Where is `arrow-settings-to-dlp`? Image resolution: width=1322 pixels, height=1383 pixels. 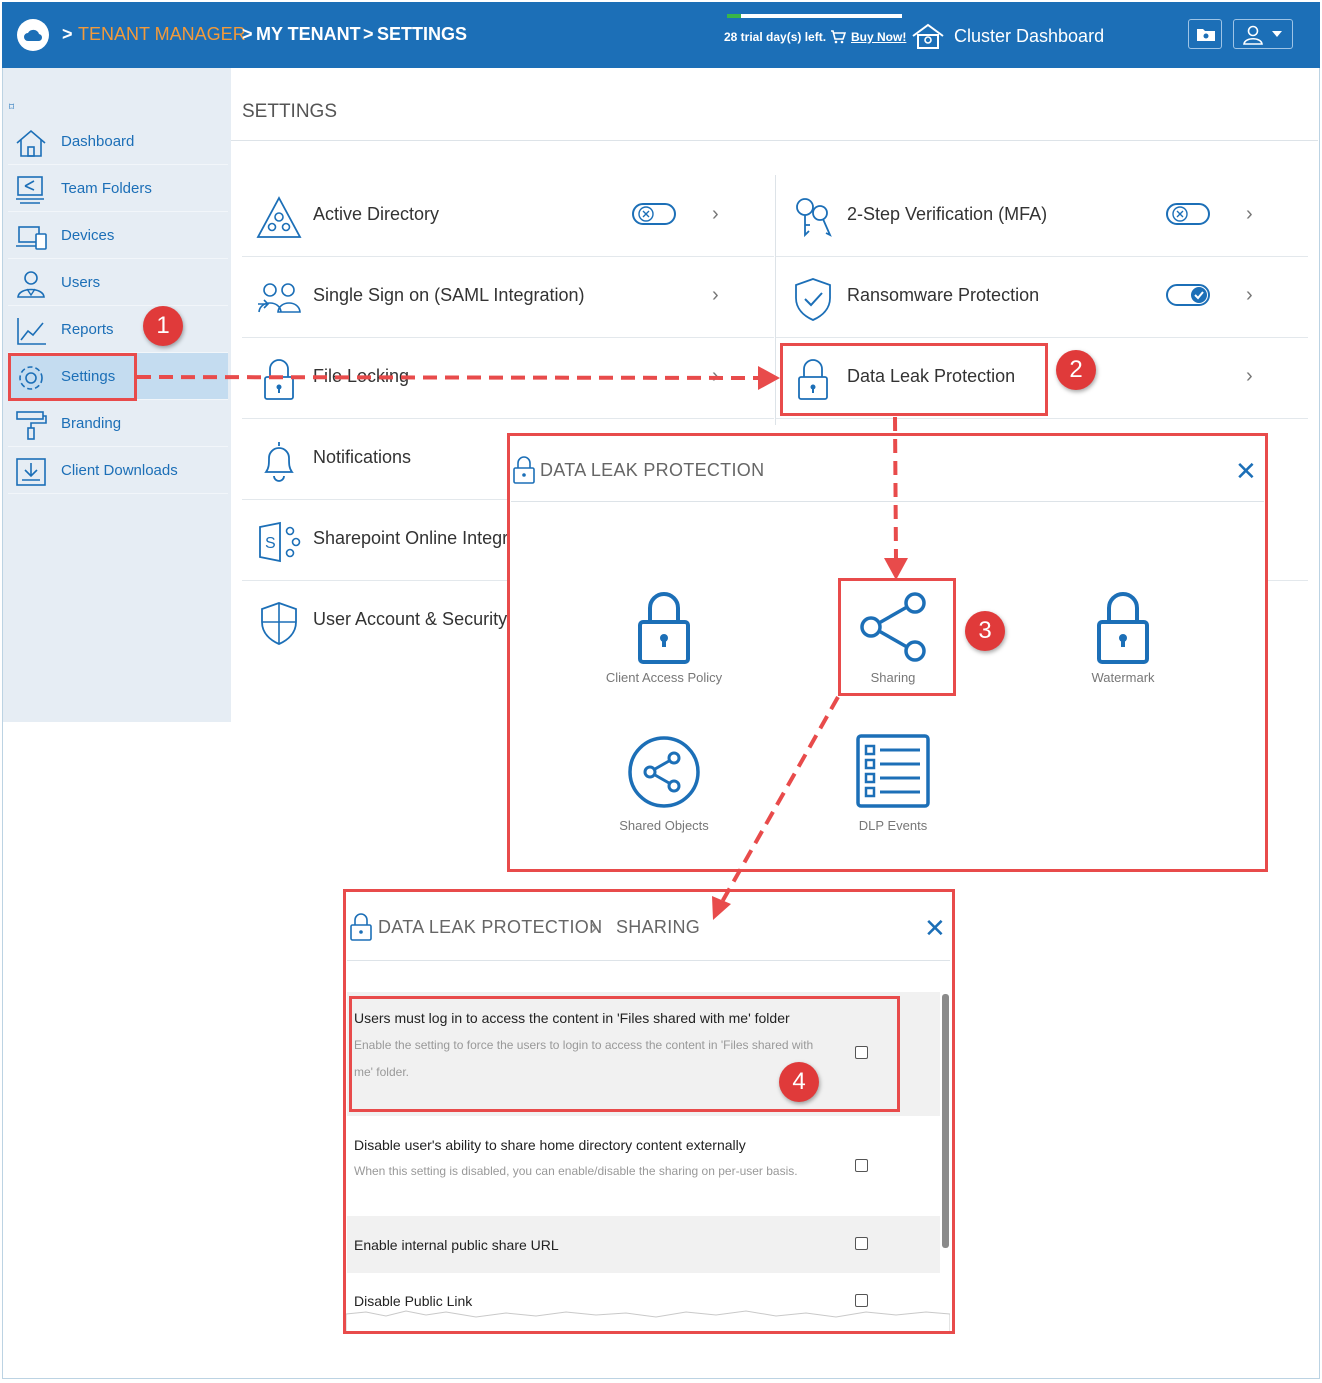
arrow-settings-to-dlp is located at coordinates (448, 377).